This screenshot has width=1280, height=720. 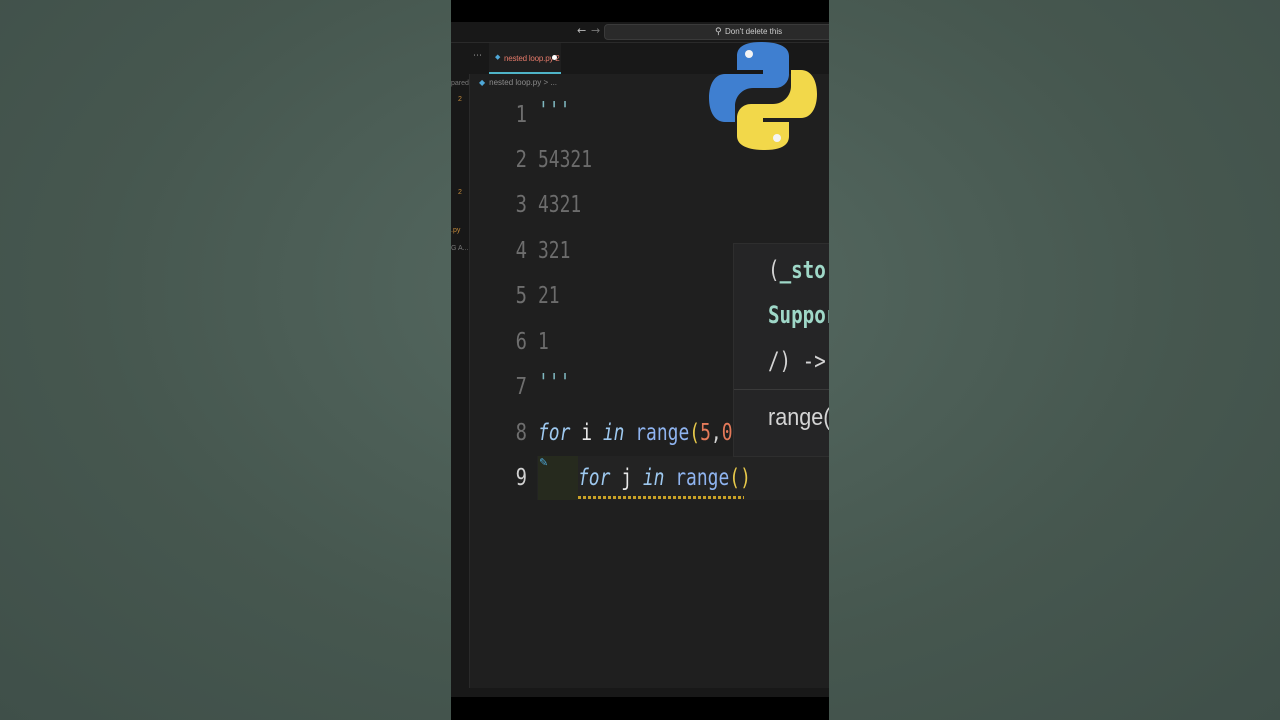 I want to click on status-bar, so click(x=640, y=692).